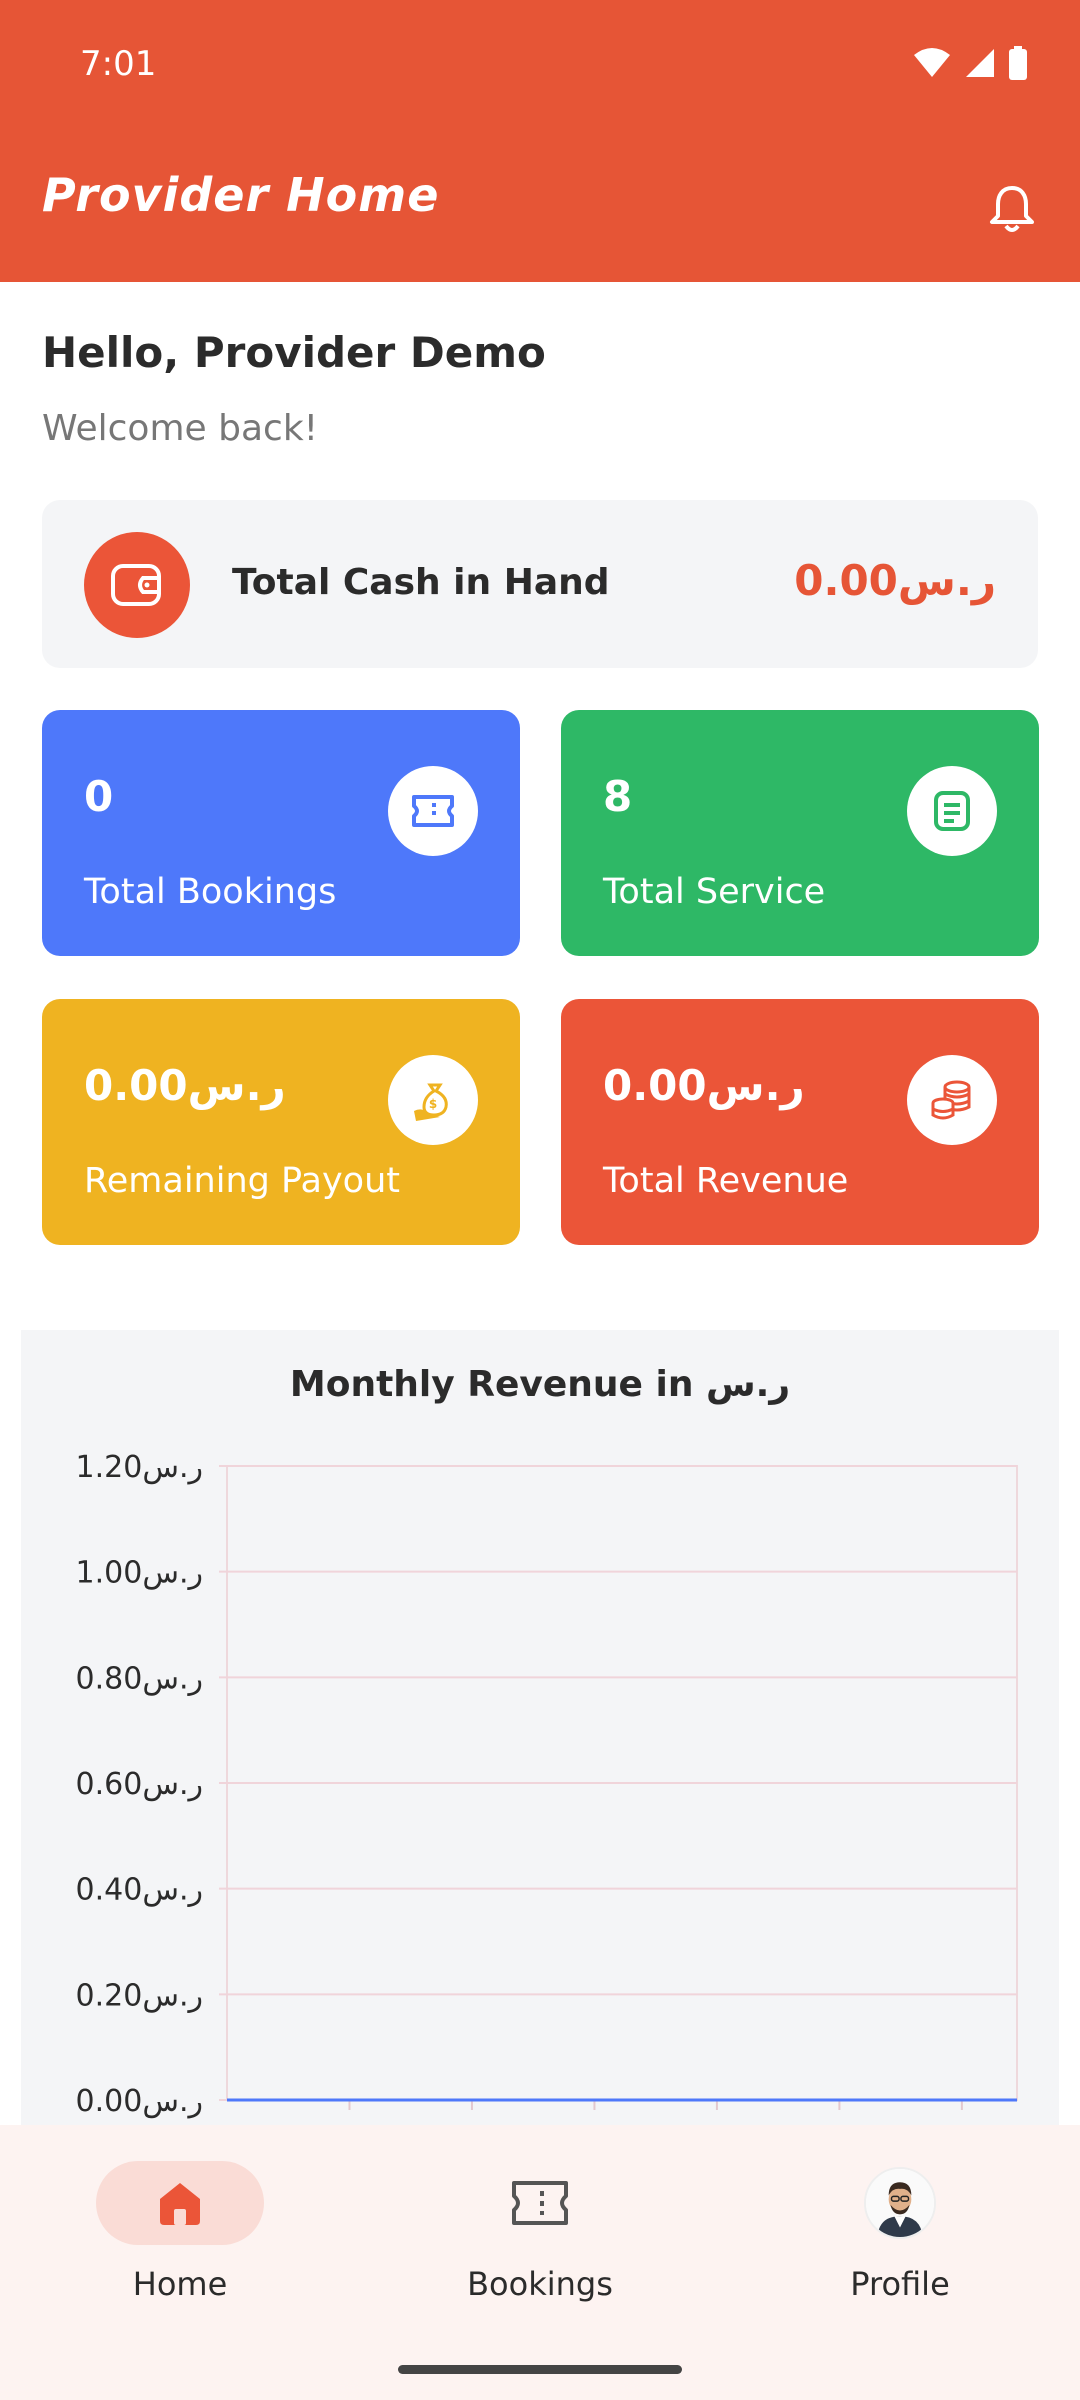 Image resolution: width=1080 pixels, height=2400 pixels. I want to click on nav-profile-indicator, so click(900, 2203).